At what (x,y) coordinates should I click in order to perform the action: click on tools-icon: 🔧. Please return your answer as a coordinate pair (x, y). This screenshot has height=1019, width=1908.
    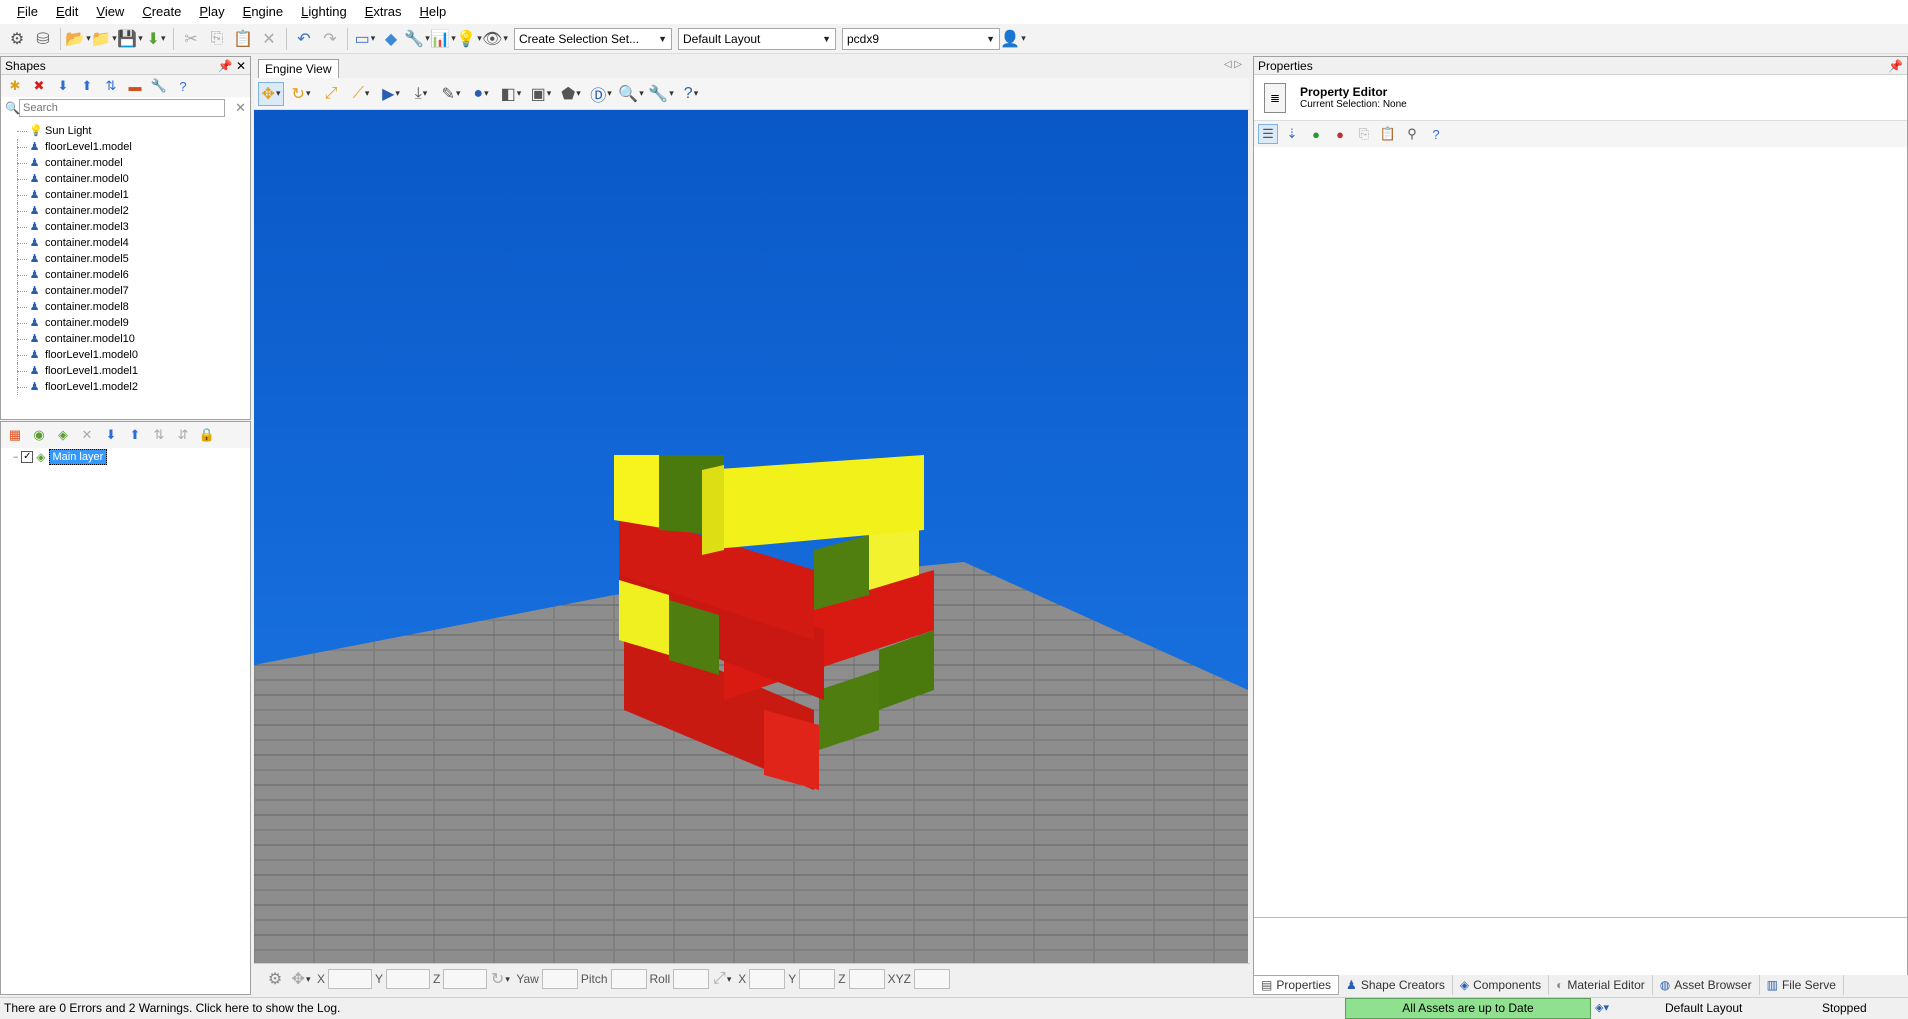
    Looking at the image, I should click on (159, 86).